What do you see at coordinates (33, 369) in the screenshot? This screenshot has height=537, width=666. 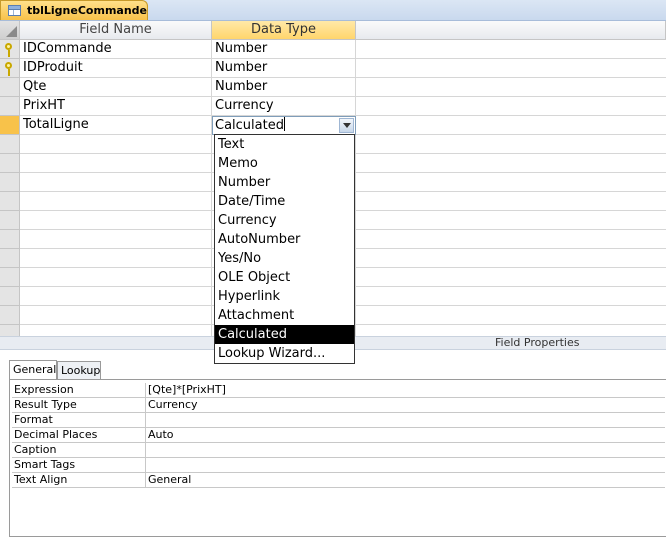 I see `tab-general: General` at bounding box center [33, 369].